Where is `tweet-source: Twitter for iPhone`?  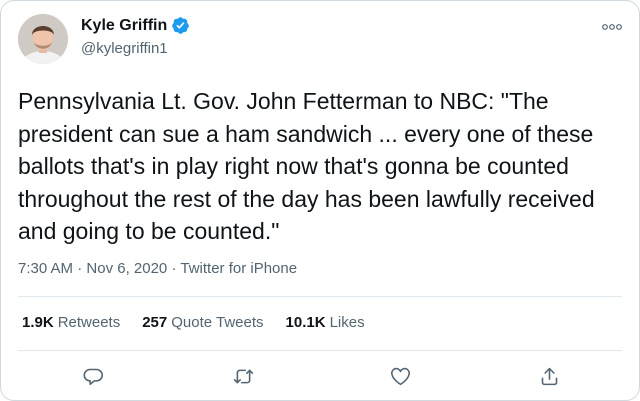
tweet-source: Twitter for iPhone is located at coordinates (238, 268).